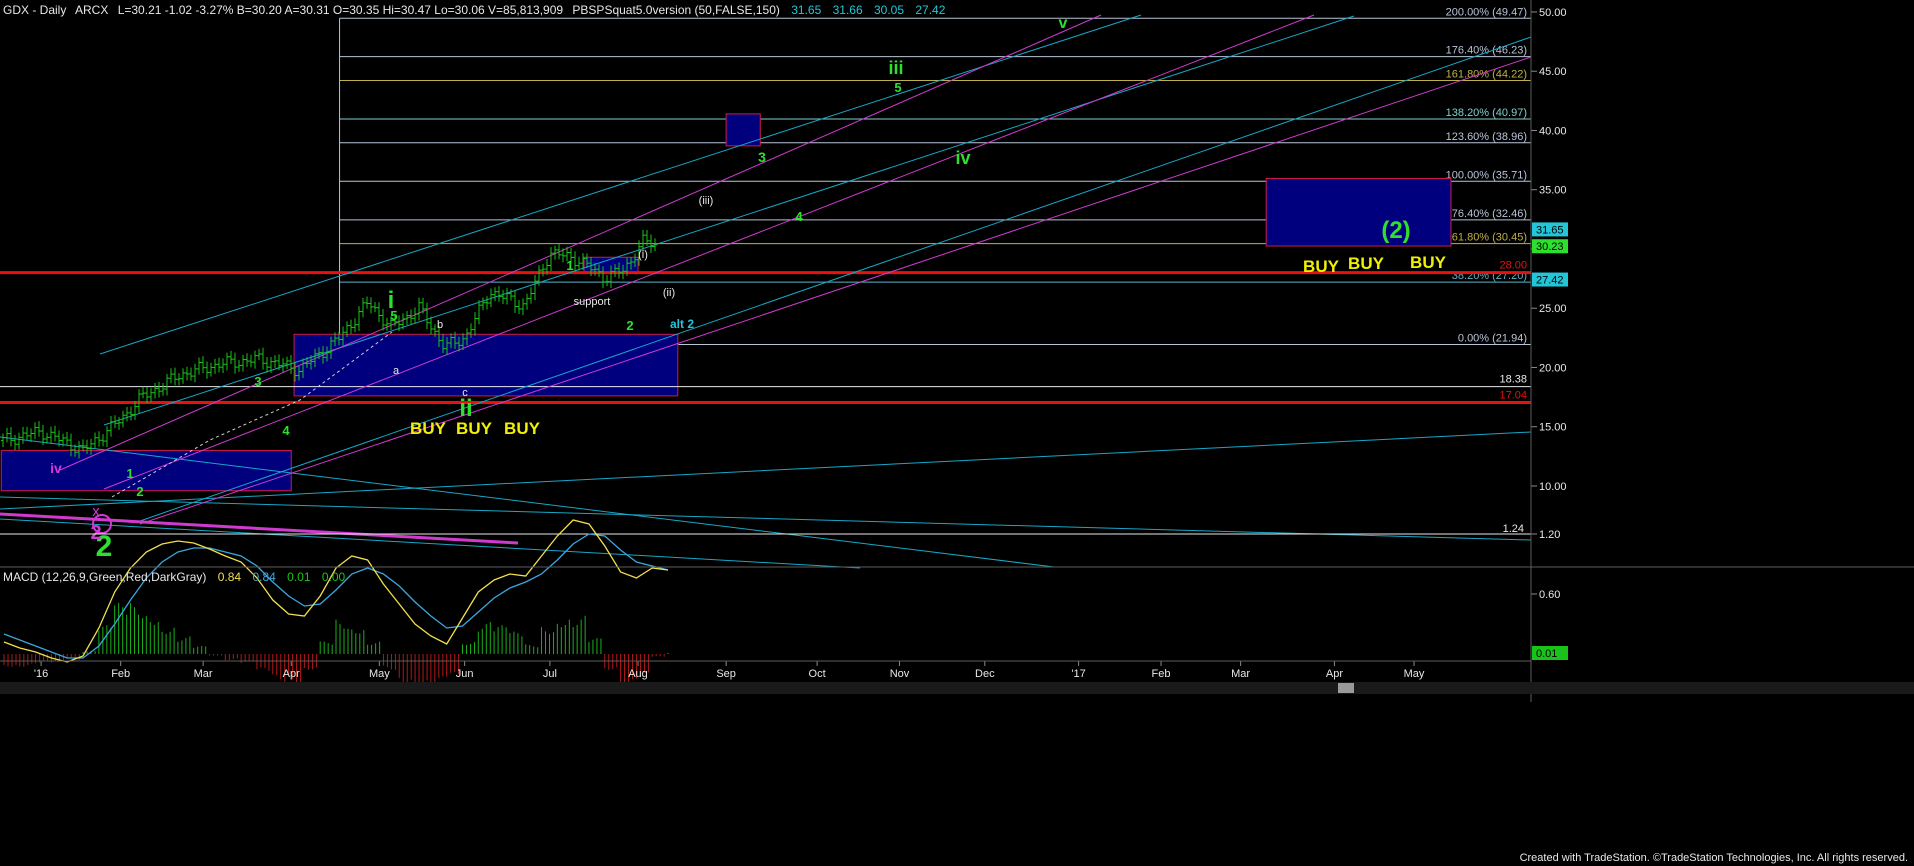 The width and height of the screenshot is (1914, 866). I want to click on price-marker-label: 27.42, so click(1550, 281).